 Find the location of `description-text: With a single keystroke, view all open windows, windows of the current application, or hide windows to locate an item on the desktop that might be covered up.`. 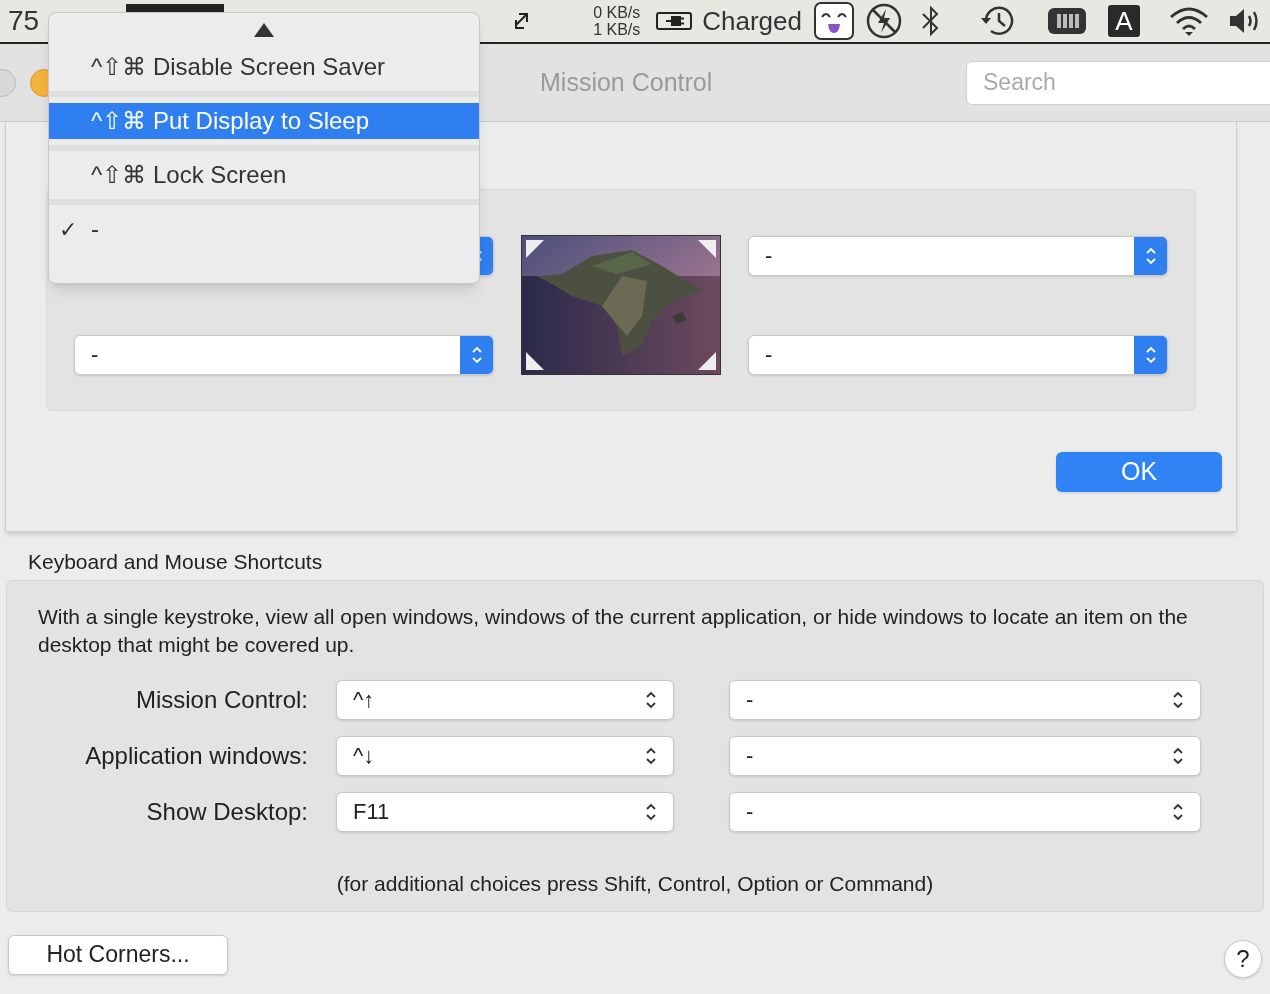

description-text: With a single keystroke, view all open windows, windows of the current application, or hide windows to locate an item on the desktop that might be covered up. is located at coordinates (613, 630).